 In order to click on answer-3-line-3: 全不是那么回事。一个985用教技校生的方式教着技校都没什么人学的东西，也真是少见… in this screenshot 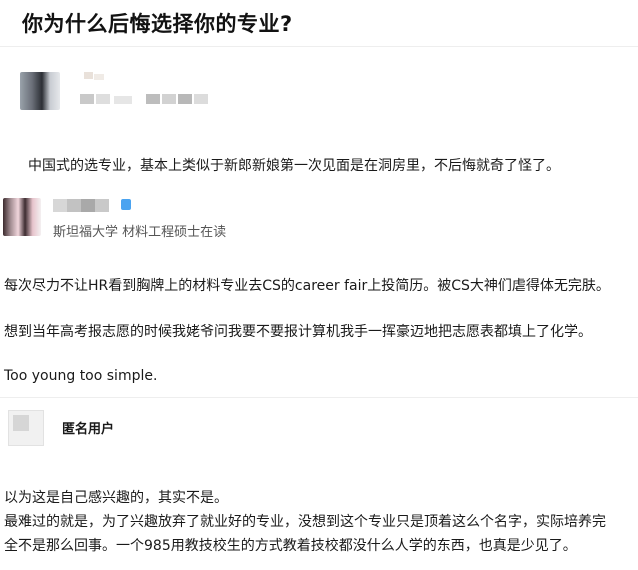, I will do `click(290, 546)`.